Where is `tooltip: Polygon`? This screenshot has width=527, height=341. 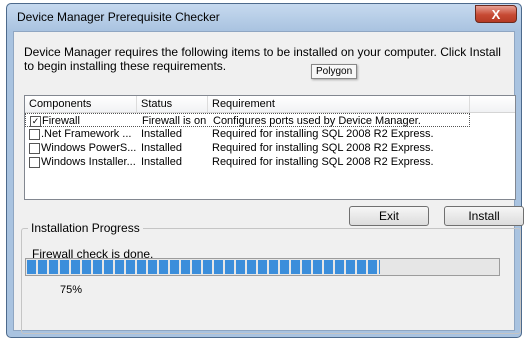
tooltip: Polygon is located at coordinates (334, 71).